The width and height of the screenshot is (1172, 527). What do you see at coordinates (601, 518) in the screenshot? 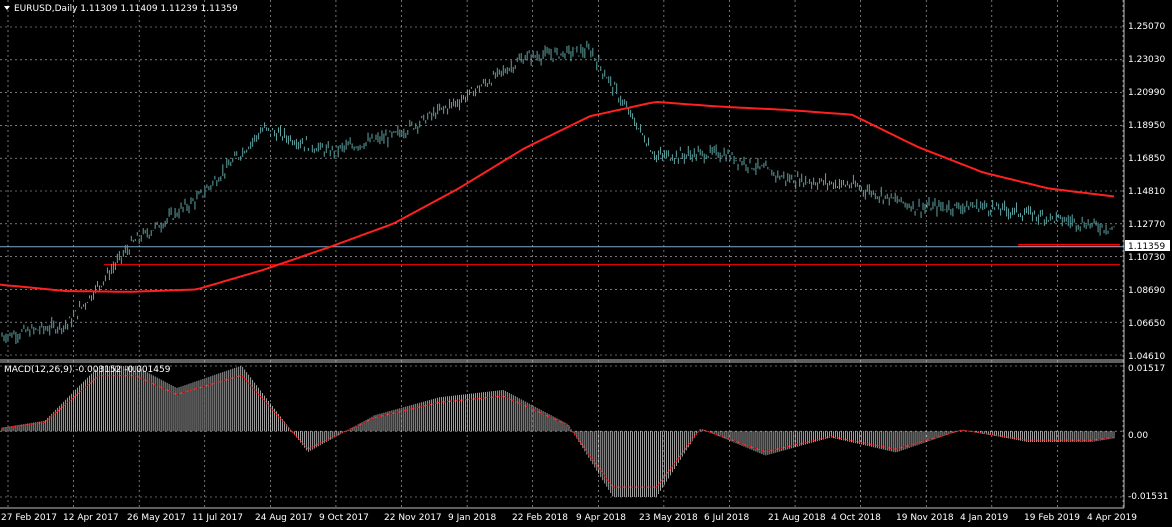
I see `time-tick: 9 Apr 2018` at bounding box center [601, 518].